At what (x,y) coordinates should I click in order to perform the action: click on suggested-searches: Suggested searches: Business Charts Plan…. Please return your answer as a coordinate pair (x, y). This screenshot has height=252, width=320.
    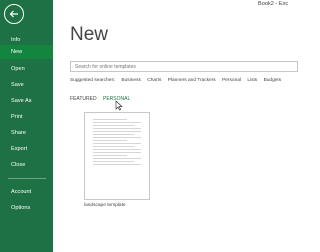
    Looking at the image, I should click on (178, 82).